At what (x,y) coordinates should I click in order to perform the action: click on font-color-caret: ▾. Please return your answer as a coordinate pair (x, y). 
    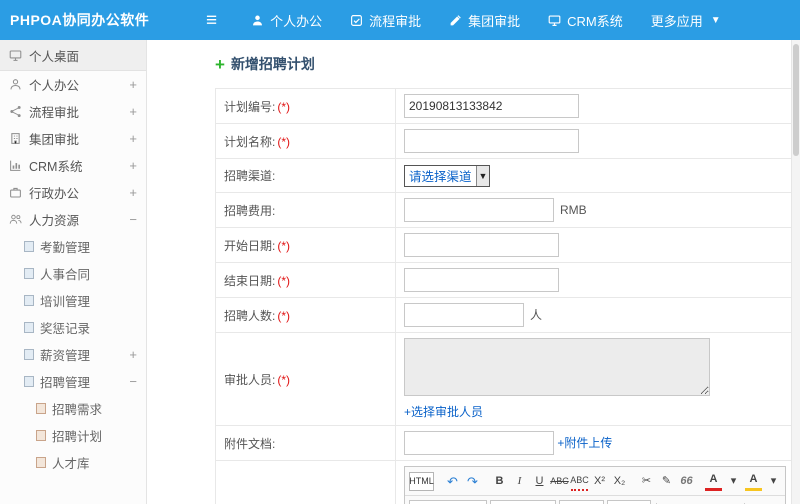
    Looking at the image, I should click on (733, 481).